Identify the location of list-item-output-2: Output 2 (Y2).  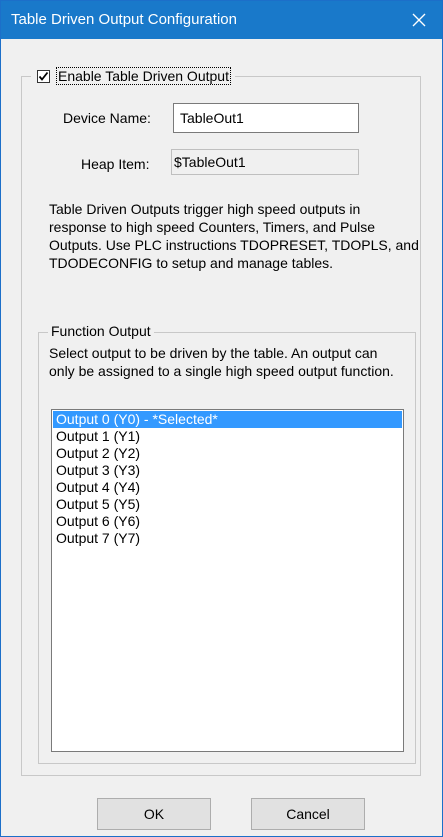
(227, 453).